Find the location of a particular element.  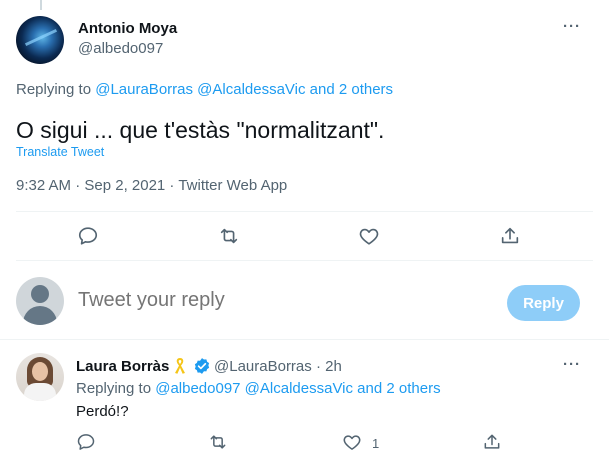

reply-replying-prefix: Replying to is located at coordinates (114, 388).